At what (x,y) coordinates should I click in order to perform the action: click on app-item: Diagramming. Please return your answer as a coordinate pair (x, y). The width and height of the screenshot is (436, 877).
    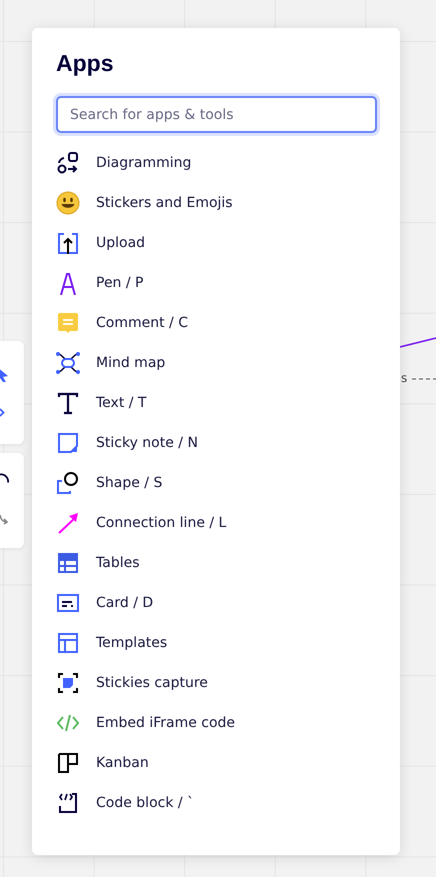
    Looking at the image, I should click on (124, 163).